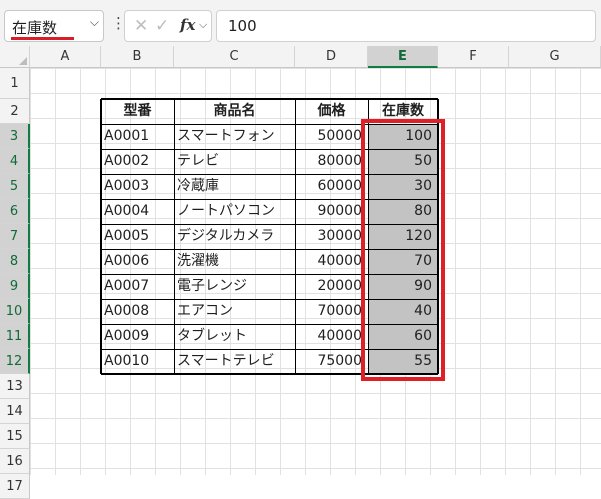 The image size is (601, 499). What do you see at coordinates (137, 336) in the screenshot?
I see `table-cell: A0009` at bounding box center [137, 336].